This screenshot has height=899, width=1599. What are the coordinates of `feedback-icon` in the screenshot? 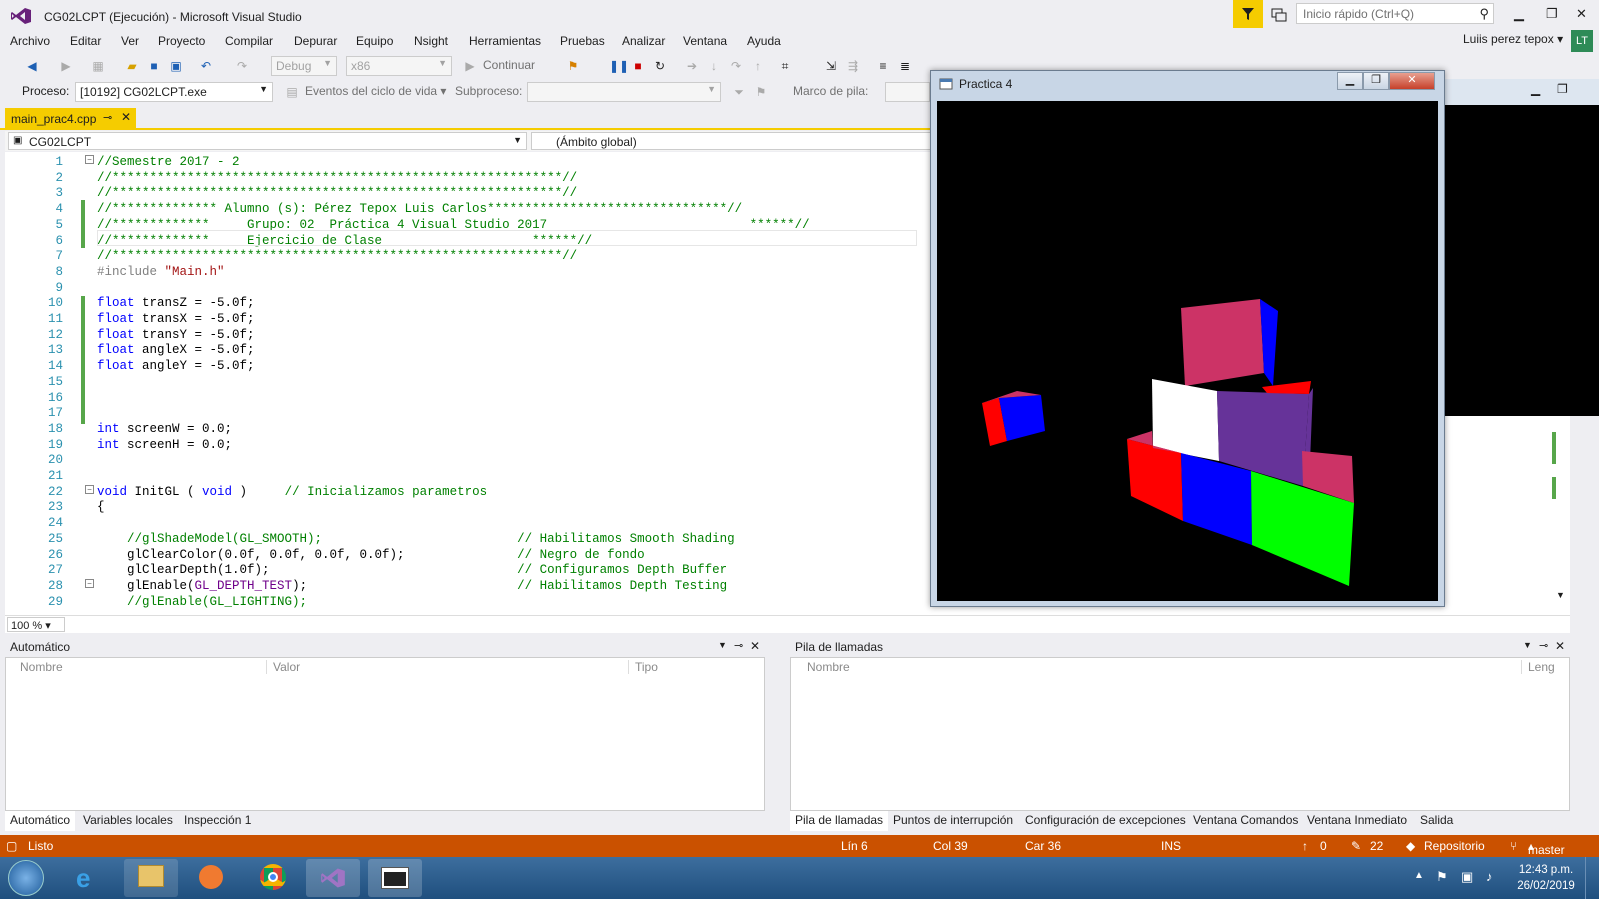 It's located at (1279, 15).